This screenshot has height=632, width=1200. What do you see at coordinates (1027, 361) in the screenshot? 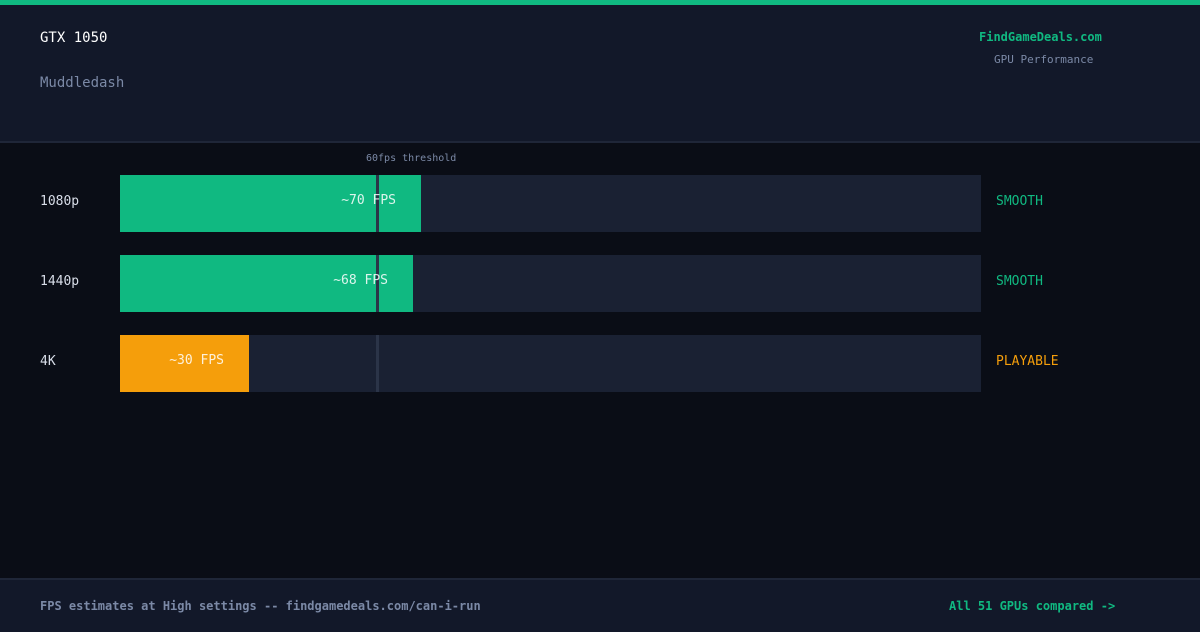
I see `performance-status: PLAYABLE` at bounding box center [1027, 361].